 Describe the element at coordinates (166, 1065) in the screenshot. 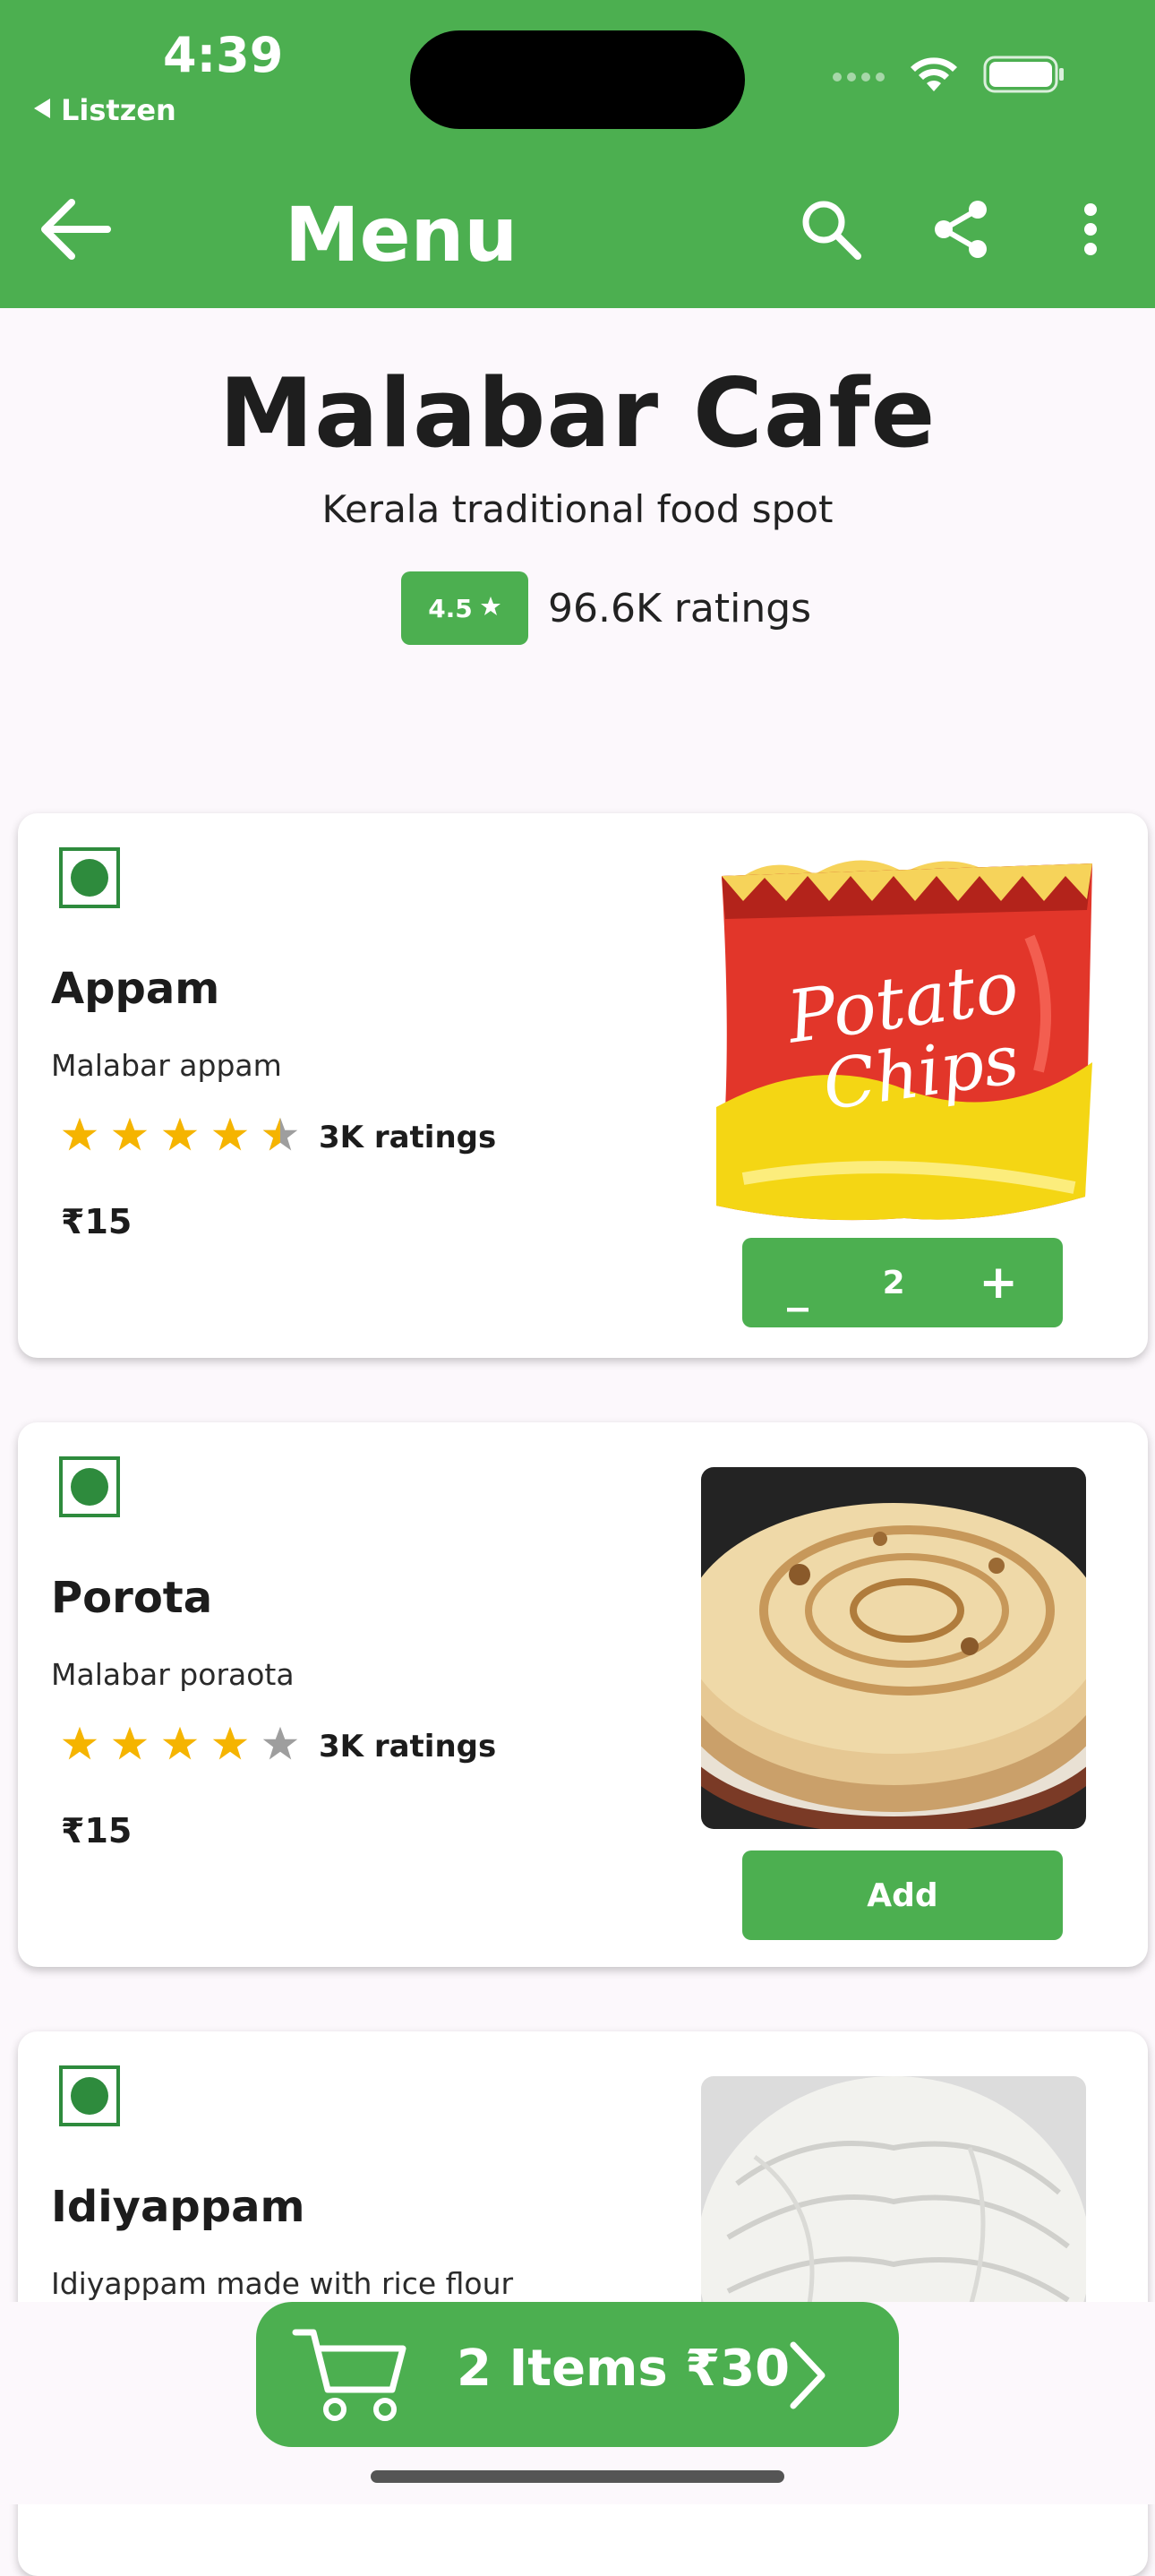

I see `item-description: Malabar appam` at that location.